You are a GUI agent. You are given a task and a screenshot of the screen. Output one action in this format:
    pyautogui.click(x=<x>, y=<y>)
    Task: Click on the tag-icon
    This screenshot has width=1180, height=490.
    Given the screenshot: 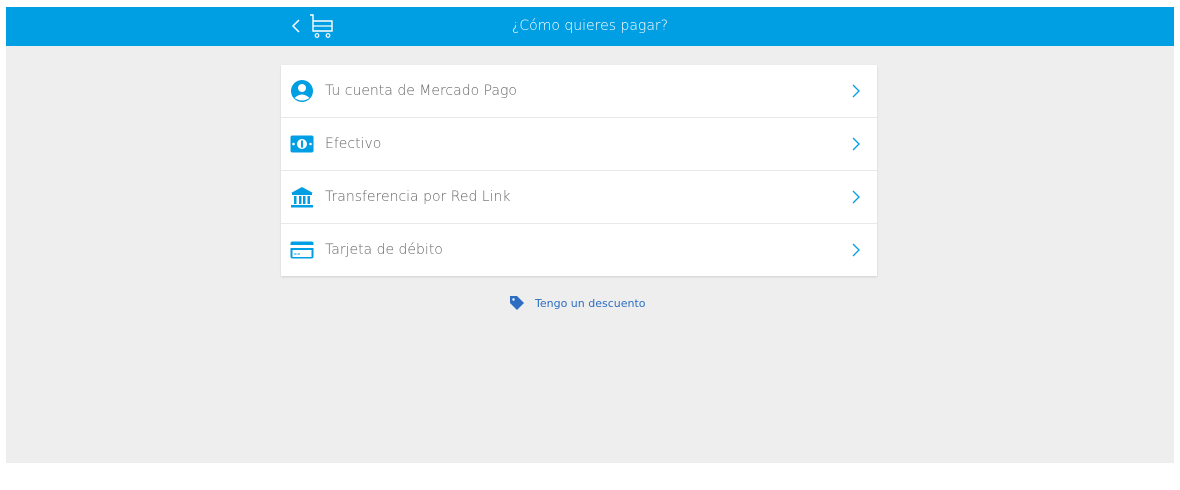 What is the action you would take?
    pyautogui.click(x=517, y=303)
    